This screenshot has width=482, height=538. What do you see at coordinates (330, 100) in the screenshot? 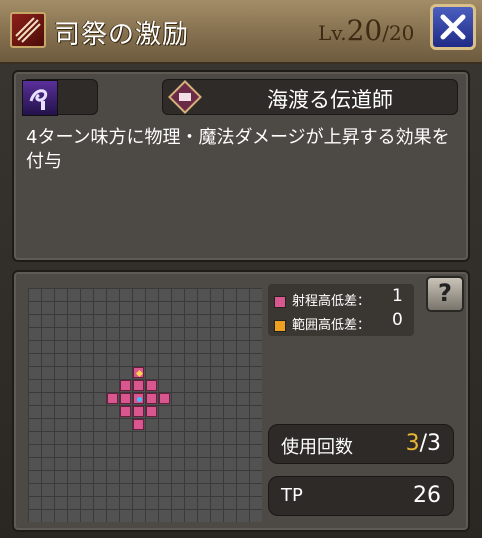
I see `category-name: 海渡る伝道師` at bounding box center [330, 100].